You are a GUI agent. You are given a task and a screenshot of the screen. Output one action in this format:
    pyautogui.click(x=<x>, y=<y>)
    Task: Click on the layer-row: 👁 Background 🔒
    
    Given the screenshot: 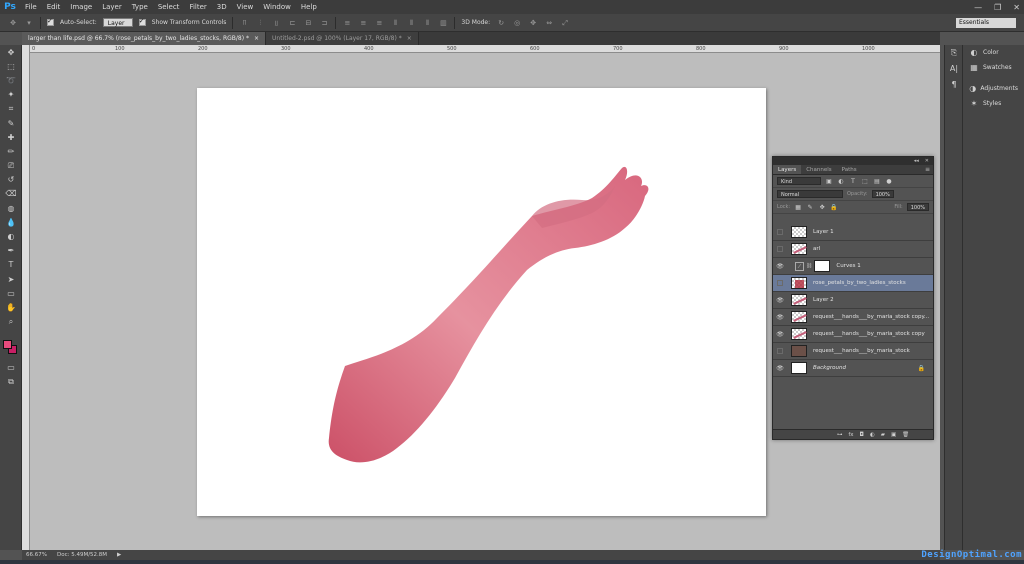 What is the action you would take?
    pyautogui.click(x=853, y=368)
    